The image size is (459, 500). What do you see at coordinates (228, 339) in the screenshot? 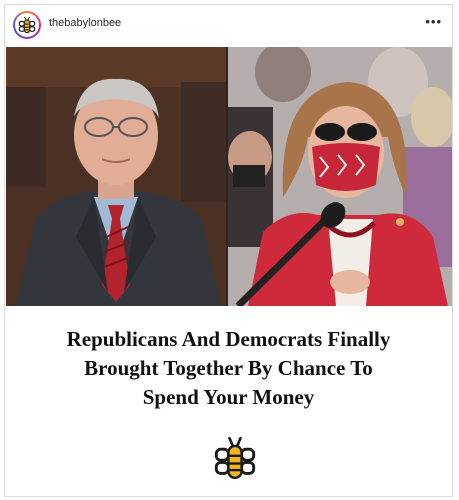
I see `headline-line-1: Republicans And Democrats Finally` at bounding box center [228, 339].